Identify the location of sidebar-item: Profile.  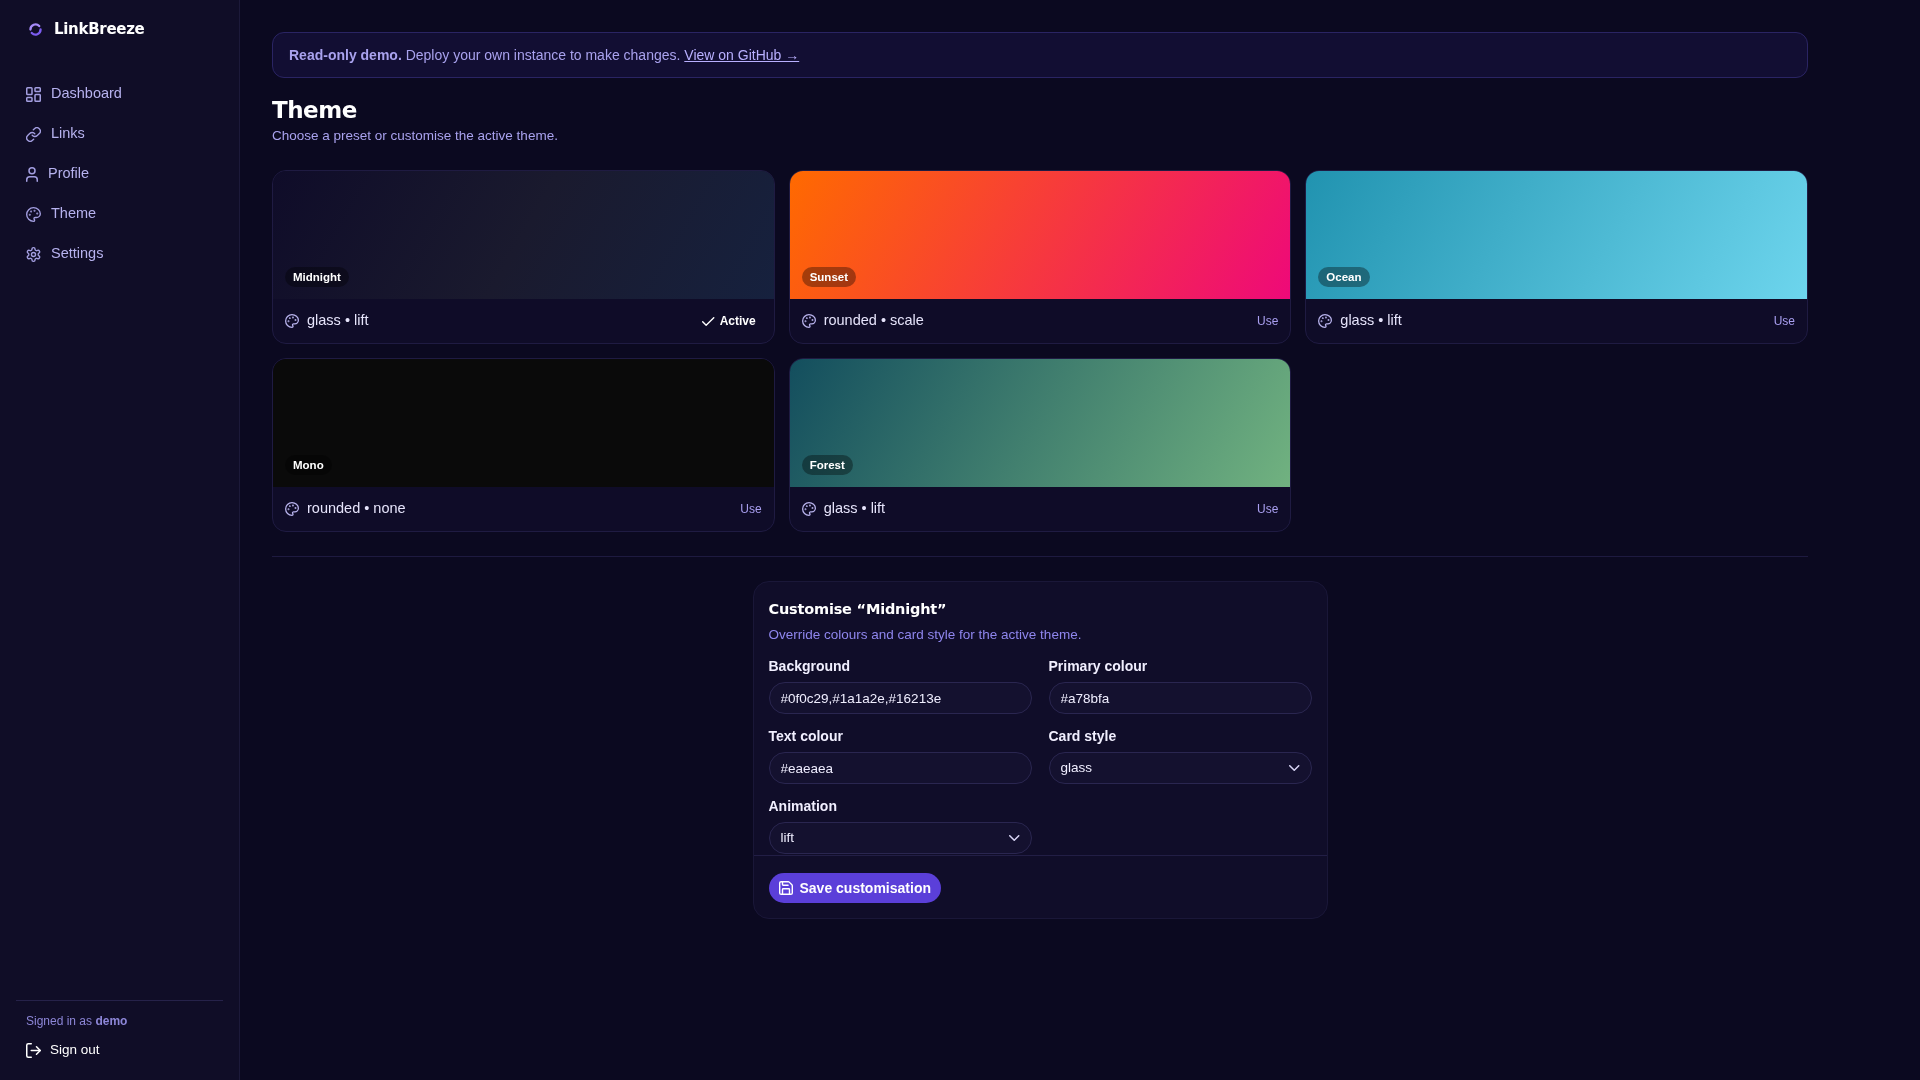
(58, 174).